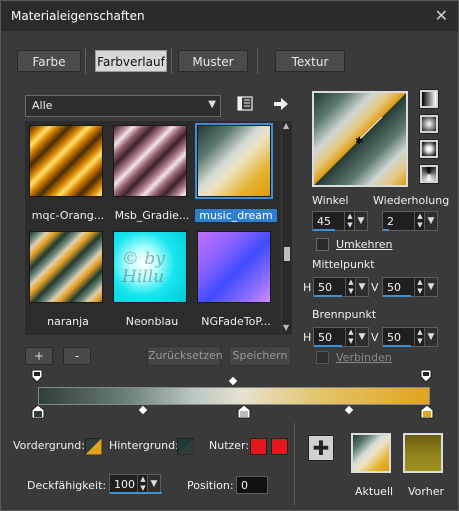 The height and width of the screenshot is (511, 459). What do you see at coordinates (426, 376) in the screenshot?
I see `opacity-stop-right` at bounding box center [426, 376].